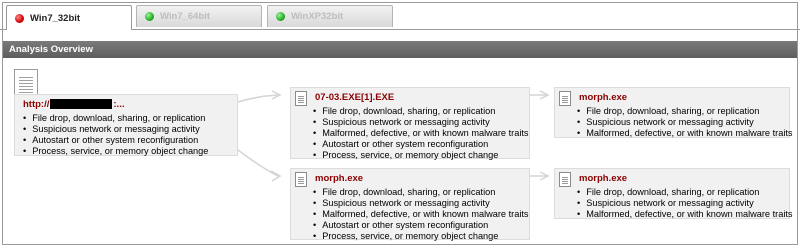 The width and height of the screenshot is (800, 247). Describe the element at coordinates (51, 49) in the screenshot. I see `section-title: Analysis Overview` at that location.